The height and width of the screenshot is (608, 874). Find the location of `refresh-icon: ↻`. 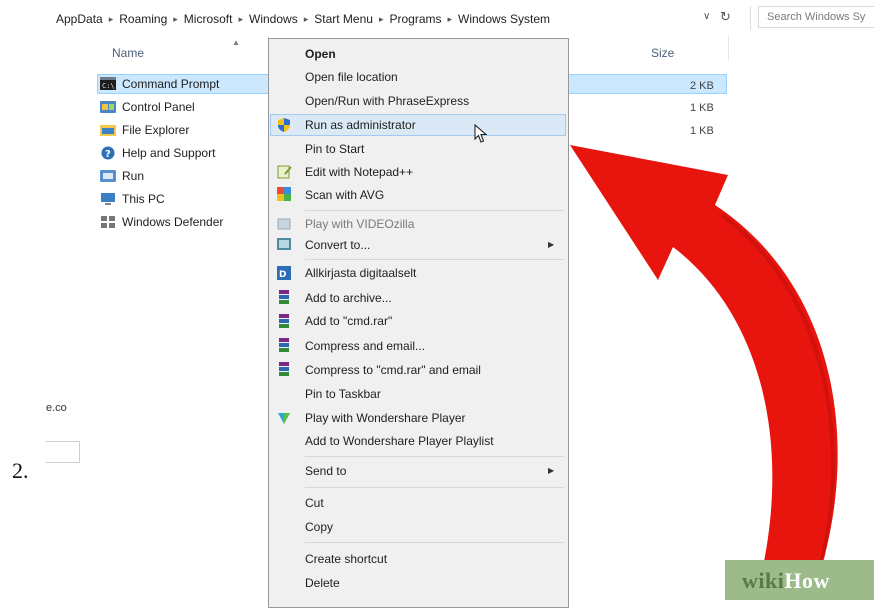

refresh-icon: ↻ is located at coordinates (725, 17).